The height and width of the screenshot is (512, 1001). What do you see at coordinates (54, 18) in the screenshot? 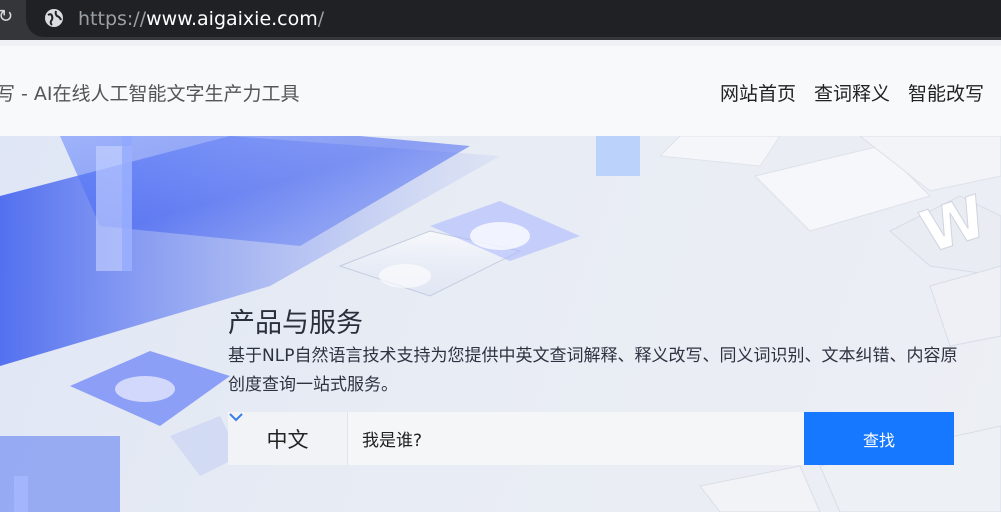
I see `globe-icon` at bounding box center [54, 18].